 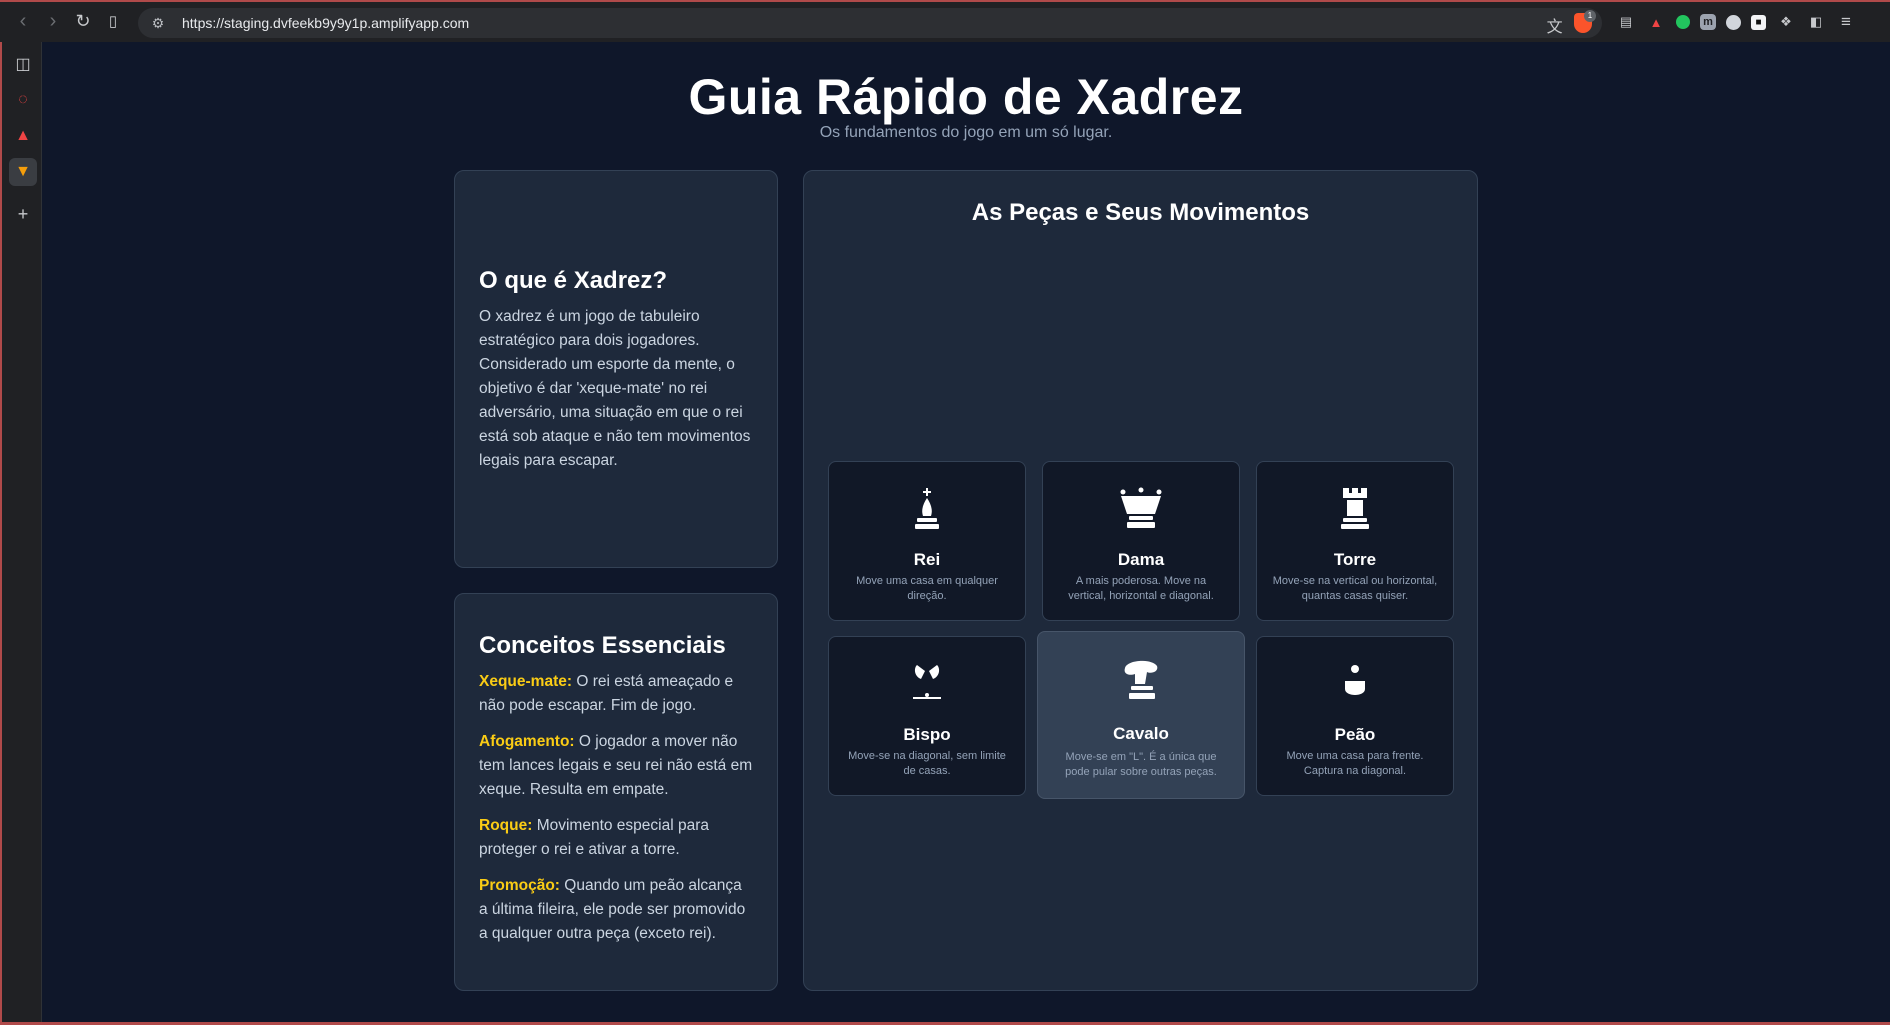 I want to click on extension-fire-icon: ▲, so click(x=1656, y=22).